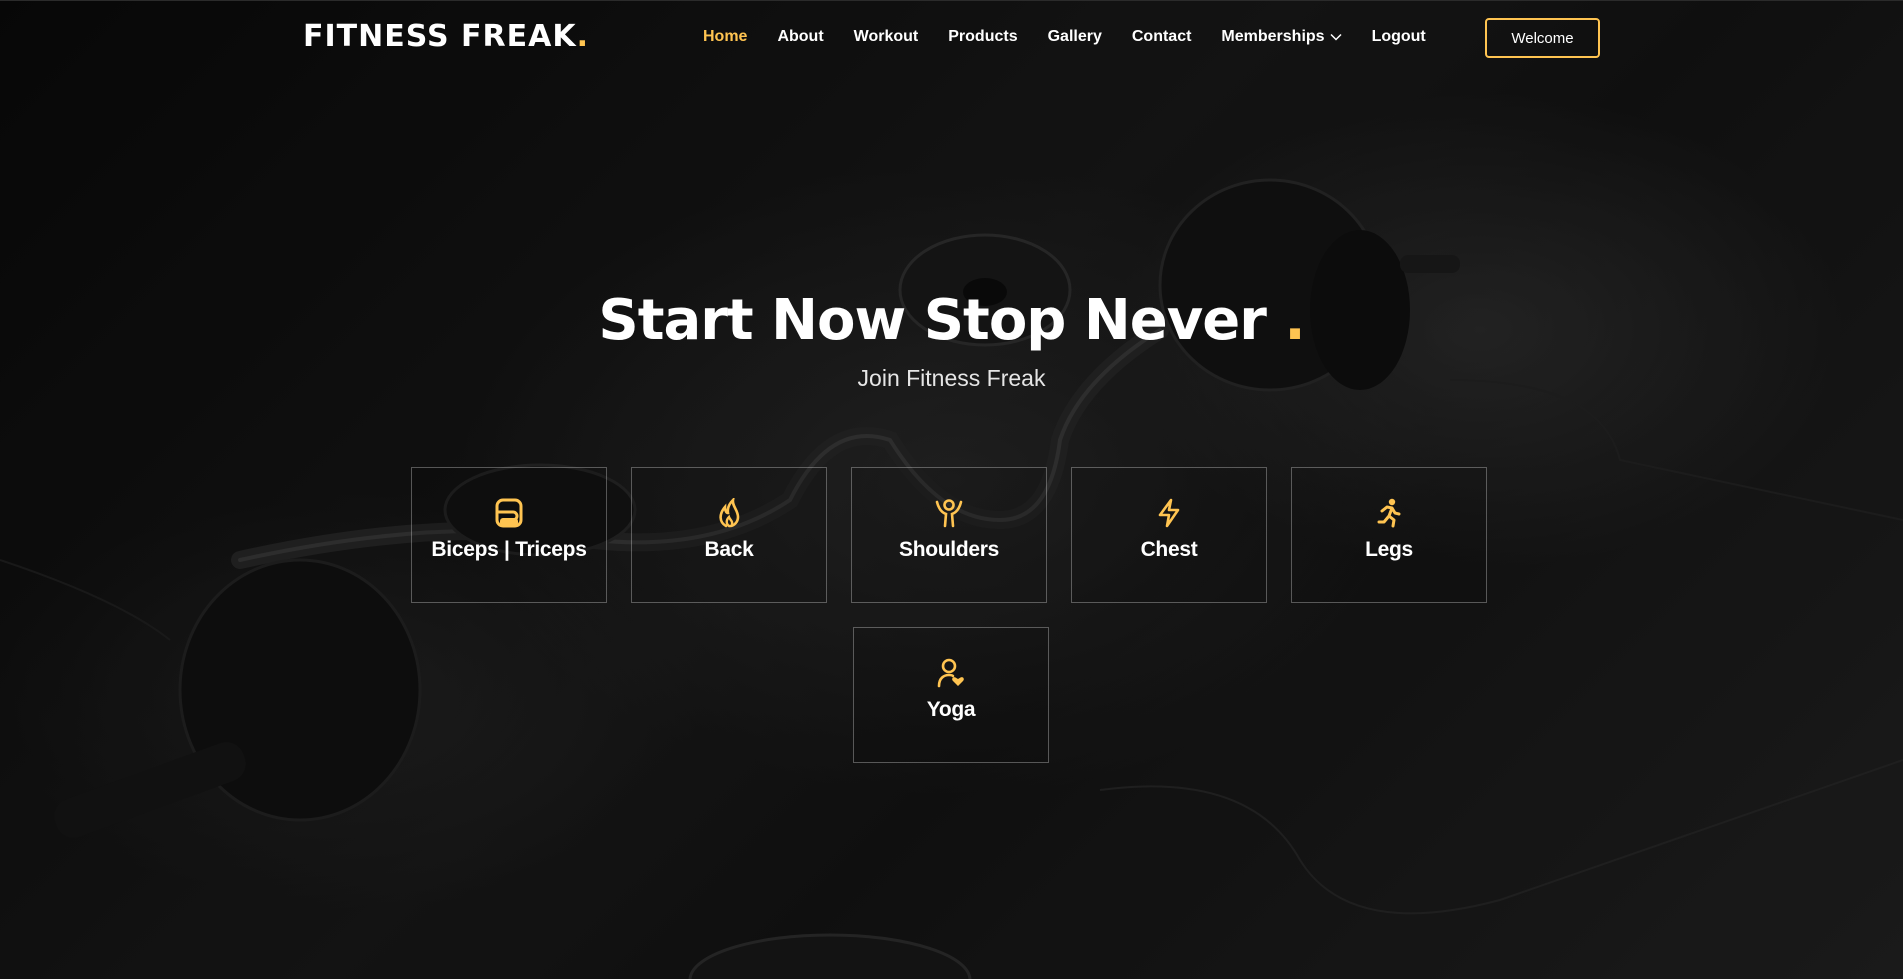 The width and height of the screenshot is (1903, 979). What do you see at coordinates (1273, 36) in the screenshot?
I see `nav-memberships-label: Memberships` at bounding box center [1273, 36].